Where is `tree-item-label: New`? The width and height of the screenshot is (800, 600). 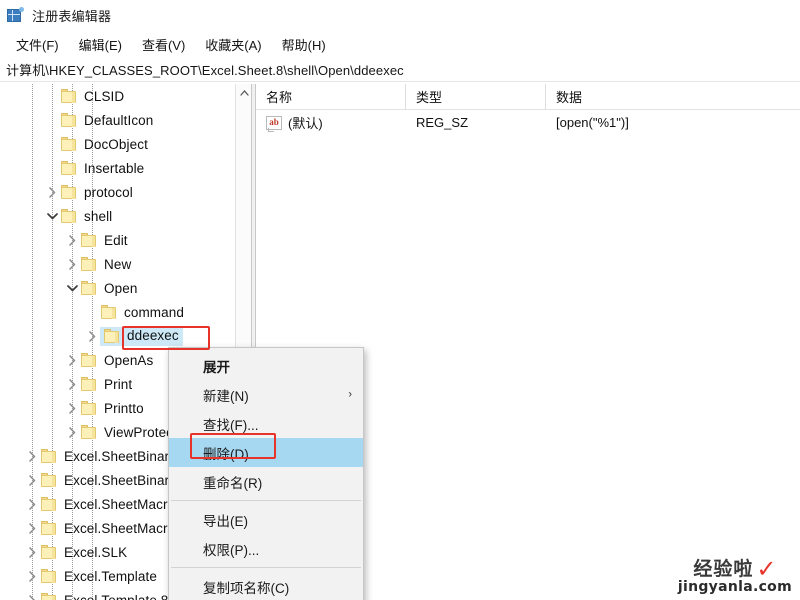 tree-item-label: New is located at coordinates (118, 264).